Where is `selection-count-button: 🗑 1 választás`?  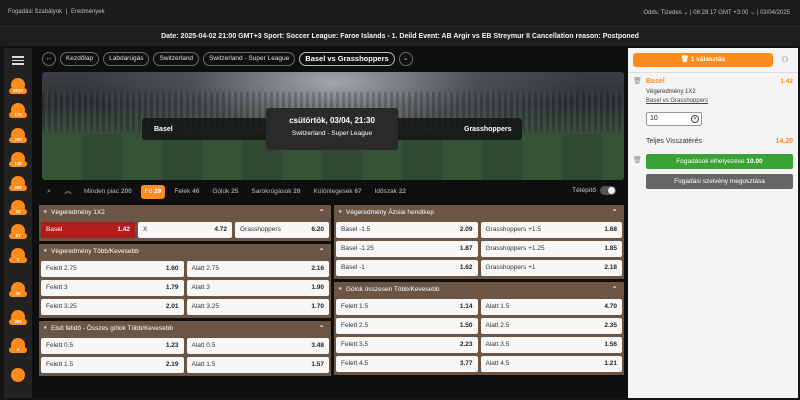 selection-count-button: 🗑 1 választás is located at coordinates (703, 60).